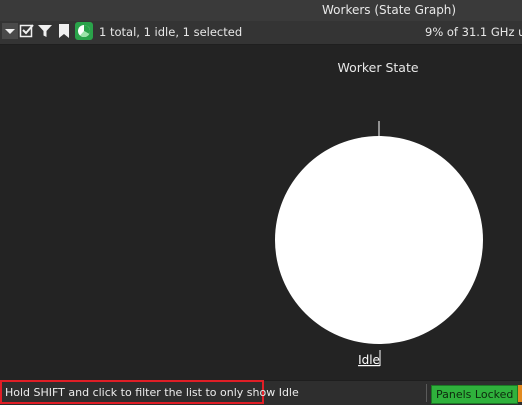  Describe the element at coordinates (473, 32) in the screenshot. I see `cpu-usage: 9% of 31.1 GHz utili` at that location.